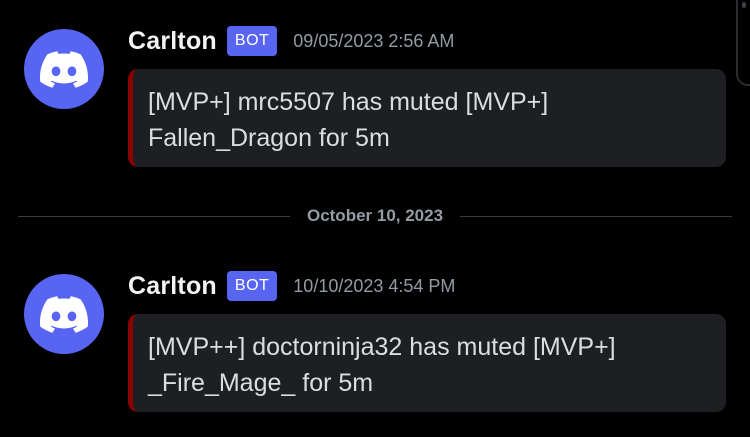 The width and height of the screenshot is (750, 437). What do you see at coordinates (291, 41) in the screenshot?
I see `message-header: Carlton BOT 09/05/2023 2:56 AM` at bounding box center [291, 41].